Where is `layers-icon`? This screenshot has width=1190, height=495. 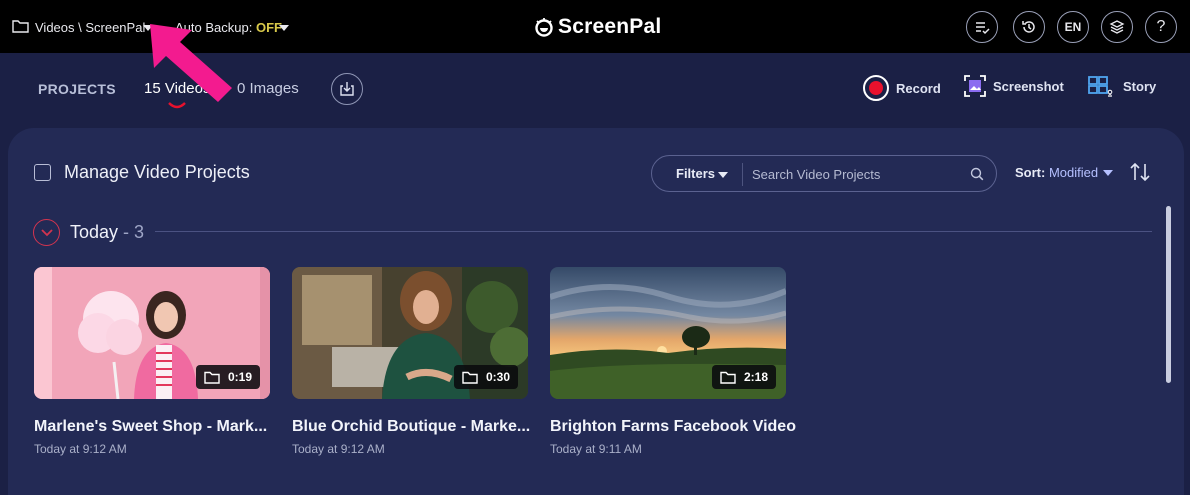 layers-icon is located at coordinates (1117, 27).